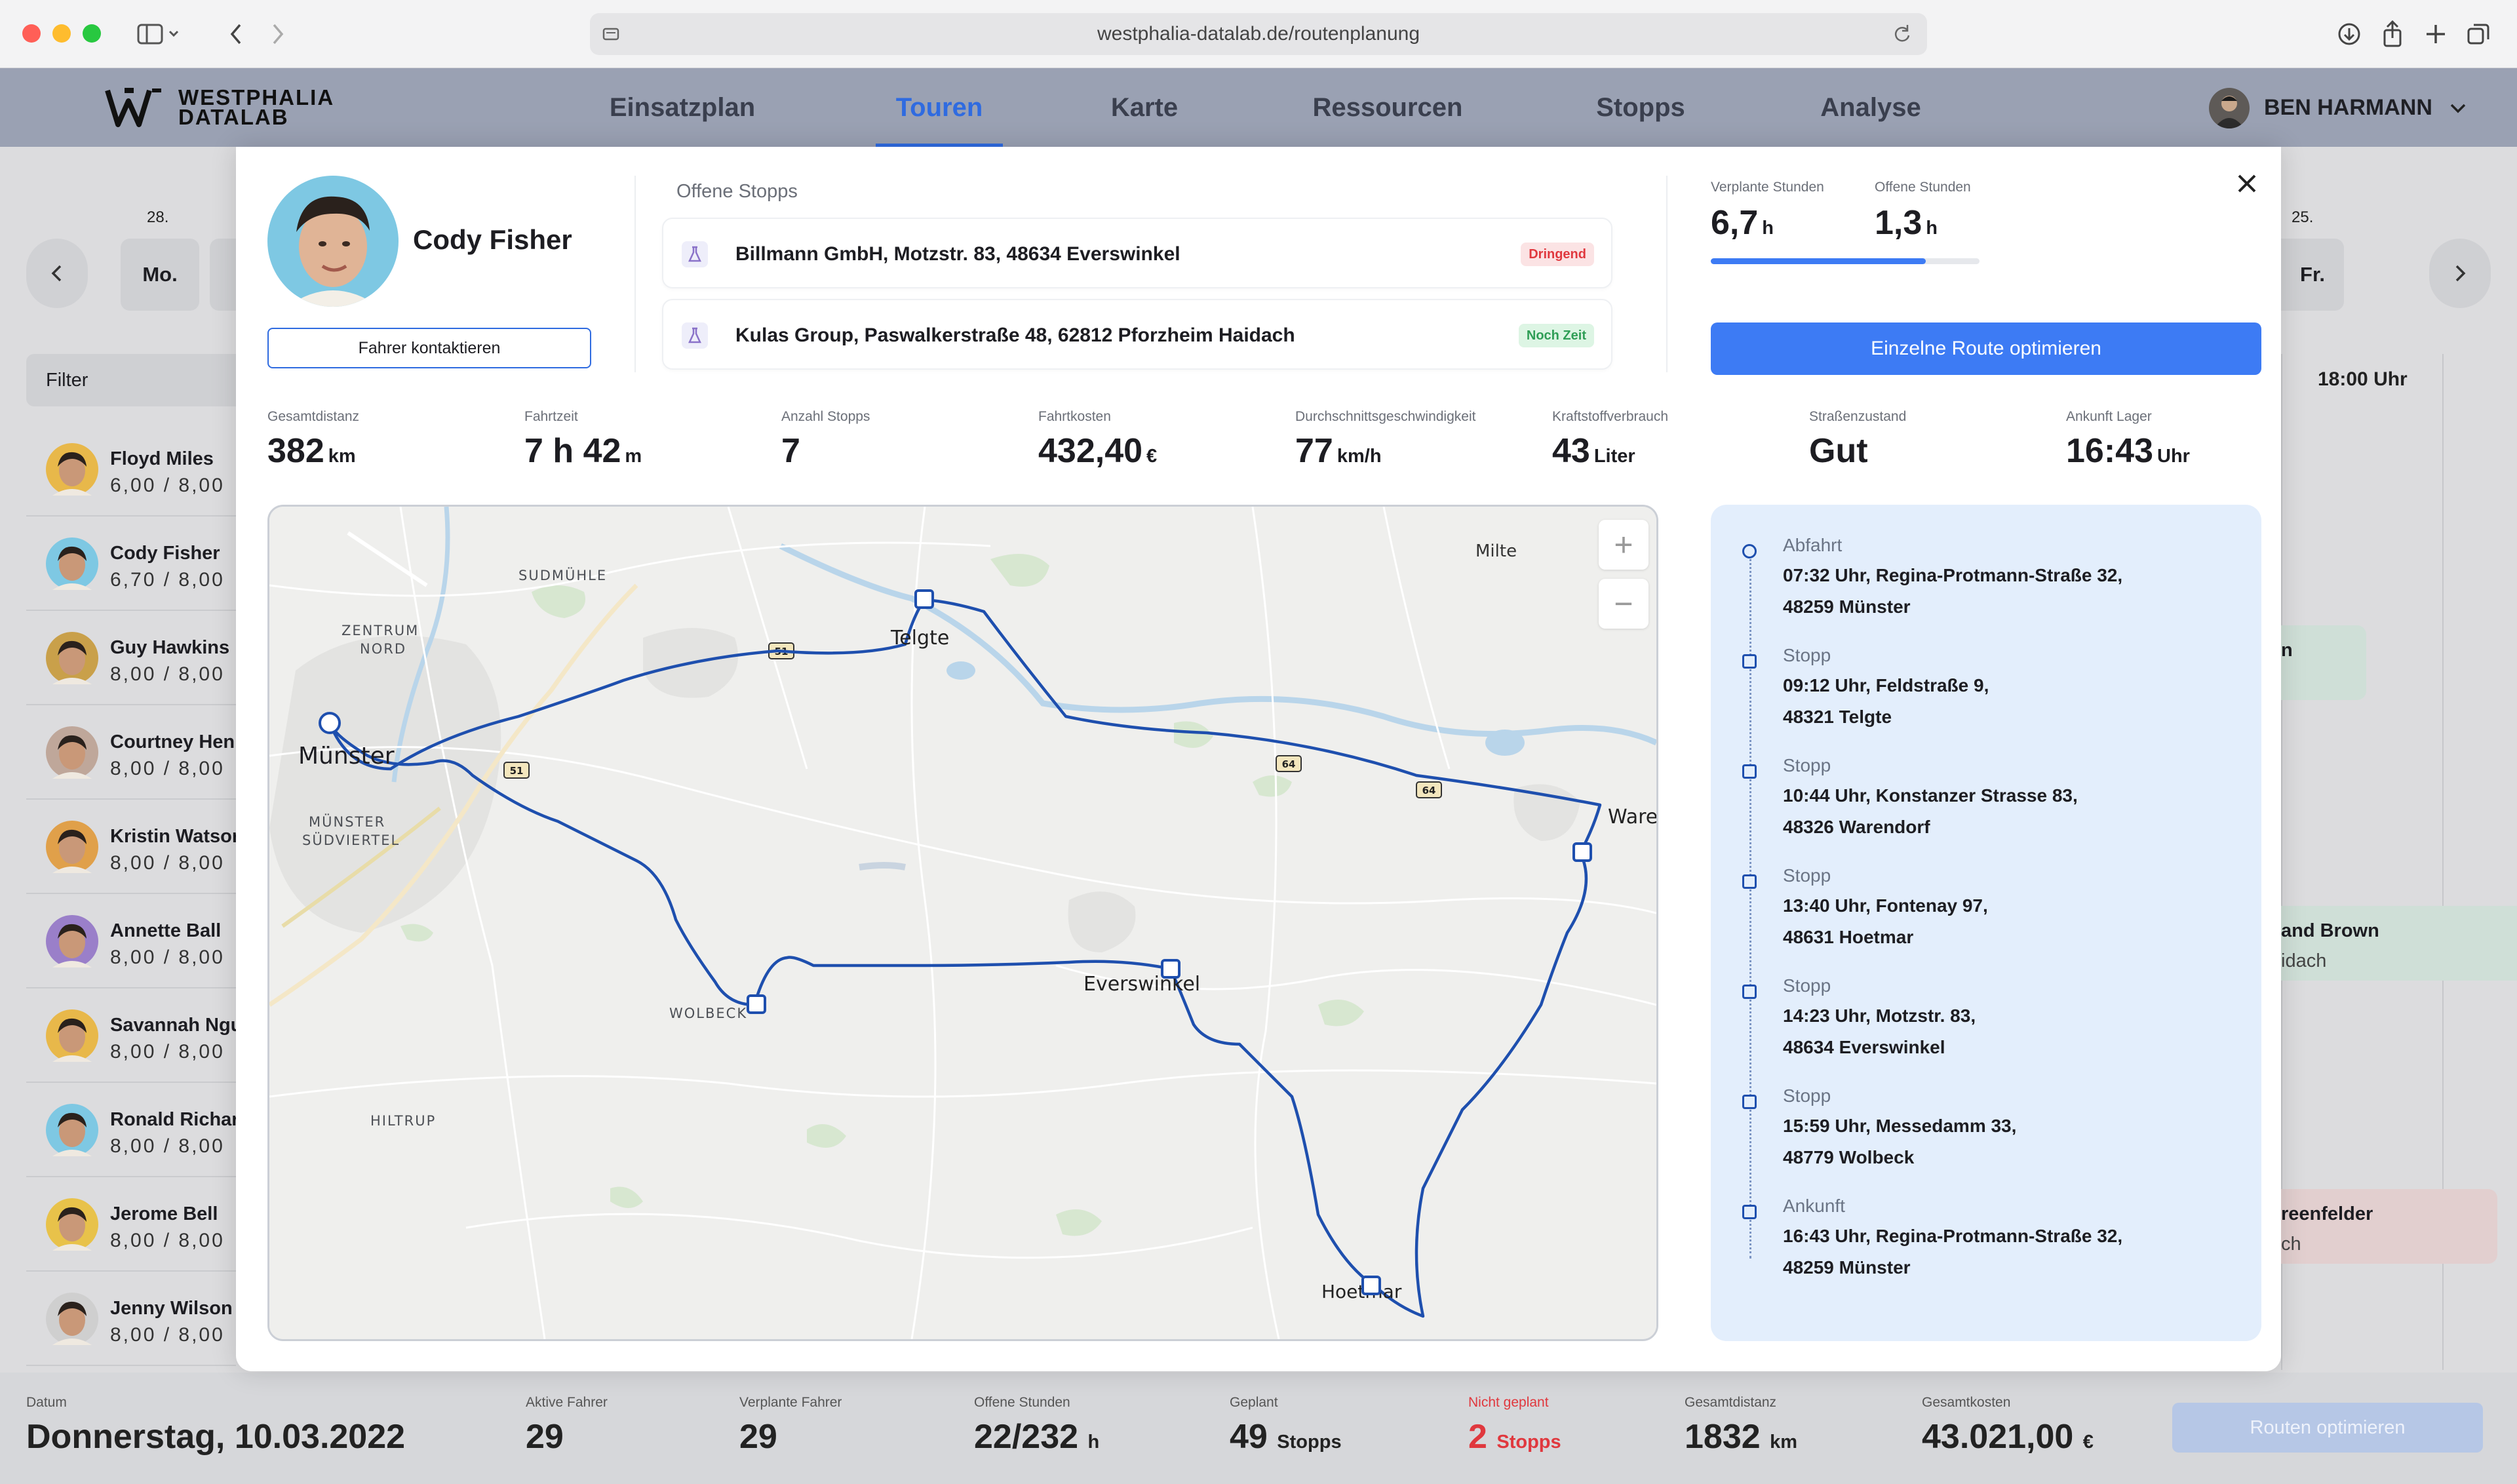  Describe the element at coordinates (2287, 650) in the screenshot. I see `tour-block-title: n` at that location.